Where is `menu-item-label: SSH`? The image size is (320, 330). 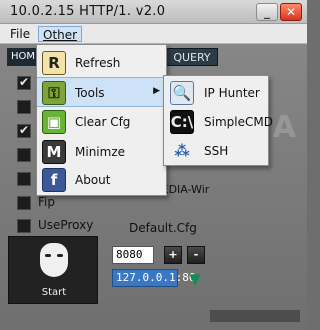 menu-item-label: SSH is located at coordinates (216, 151).